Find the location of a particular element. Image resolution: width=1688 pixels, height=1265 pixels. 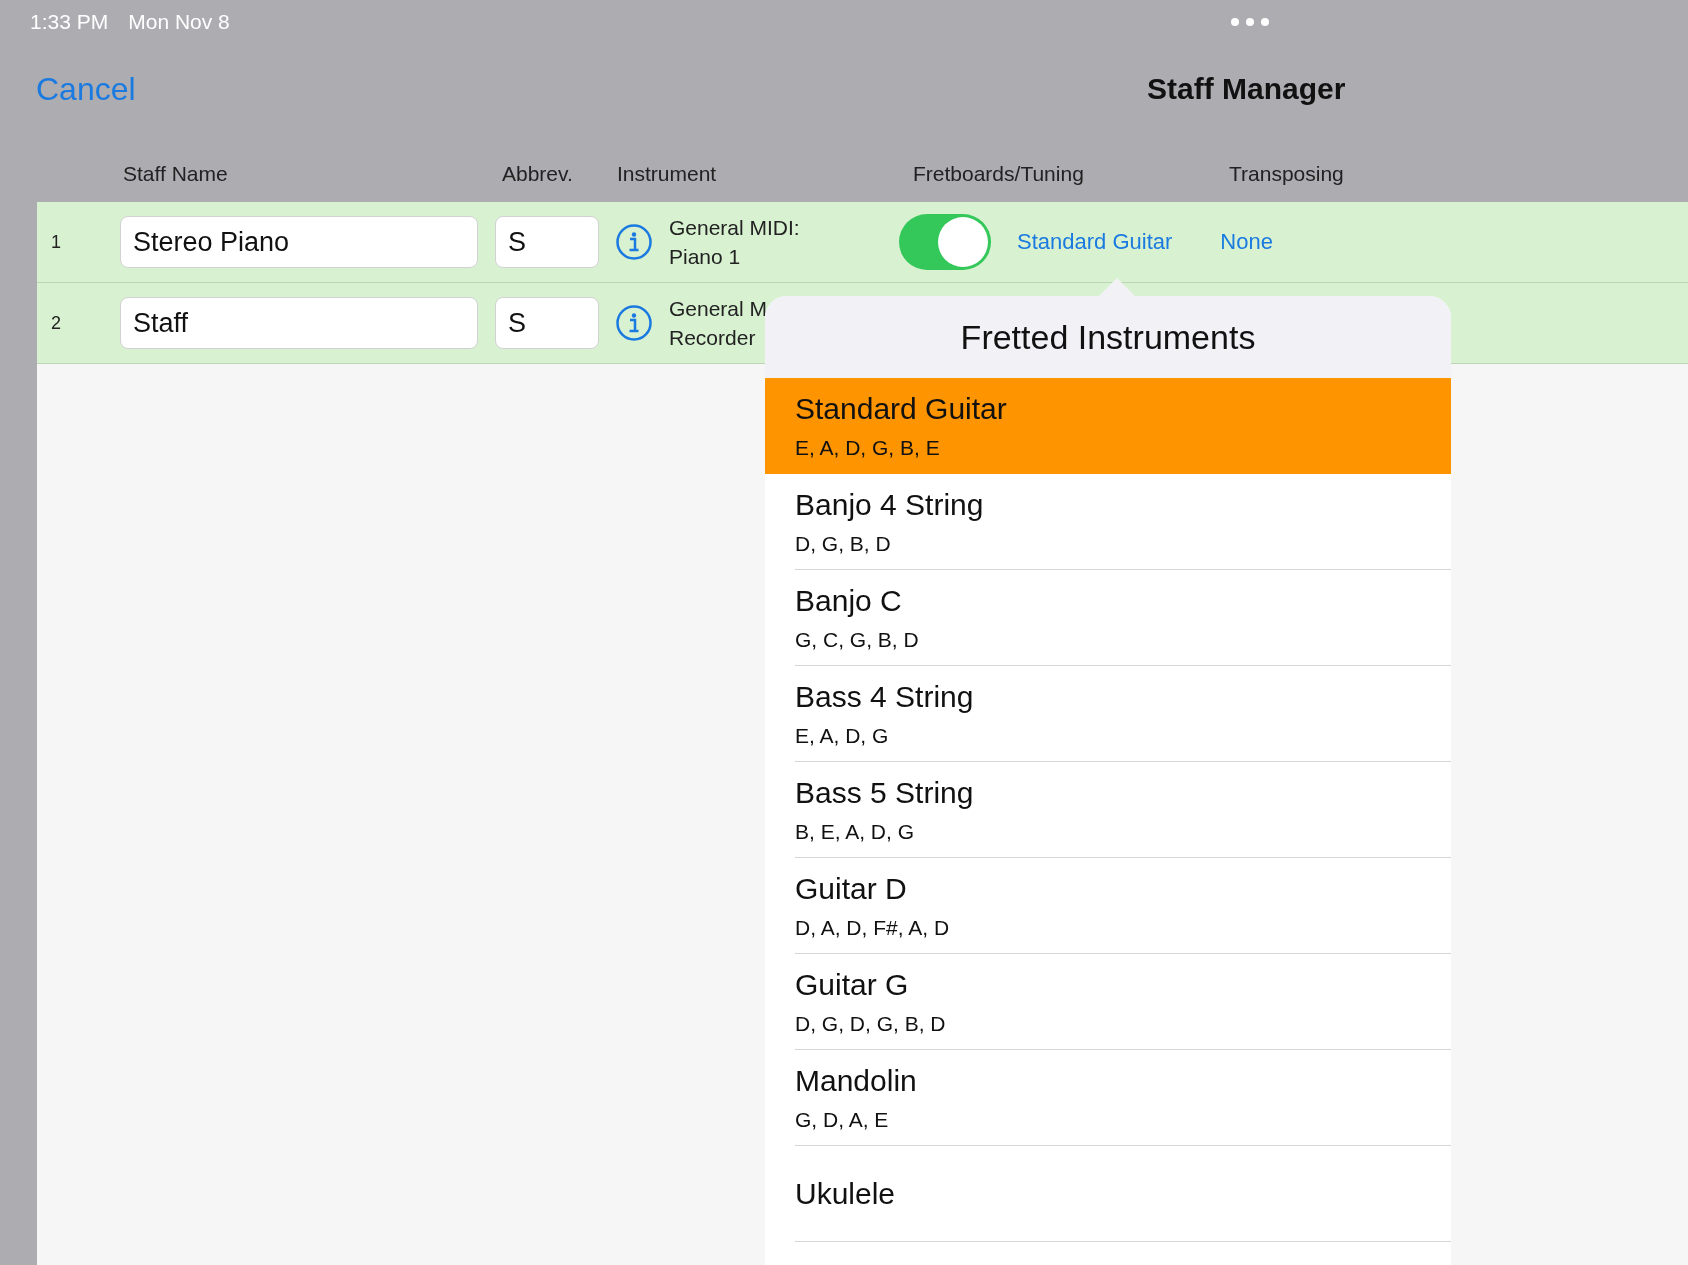

instrument-option: Bass 5 String B, E, A, D, G is located at coordinates (1123, 810).